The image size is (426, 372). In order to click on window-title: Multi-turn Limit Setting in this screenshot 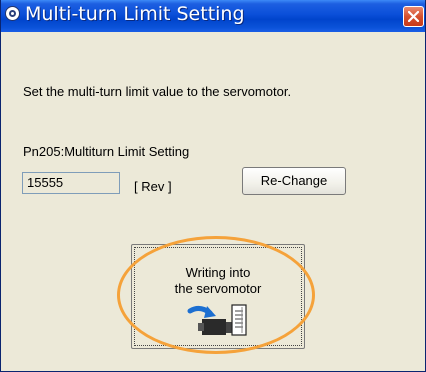, I will do `click(135, 14)`.